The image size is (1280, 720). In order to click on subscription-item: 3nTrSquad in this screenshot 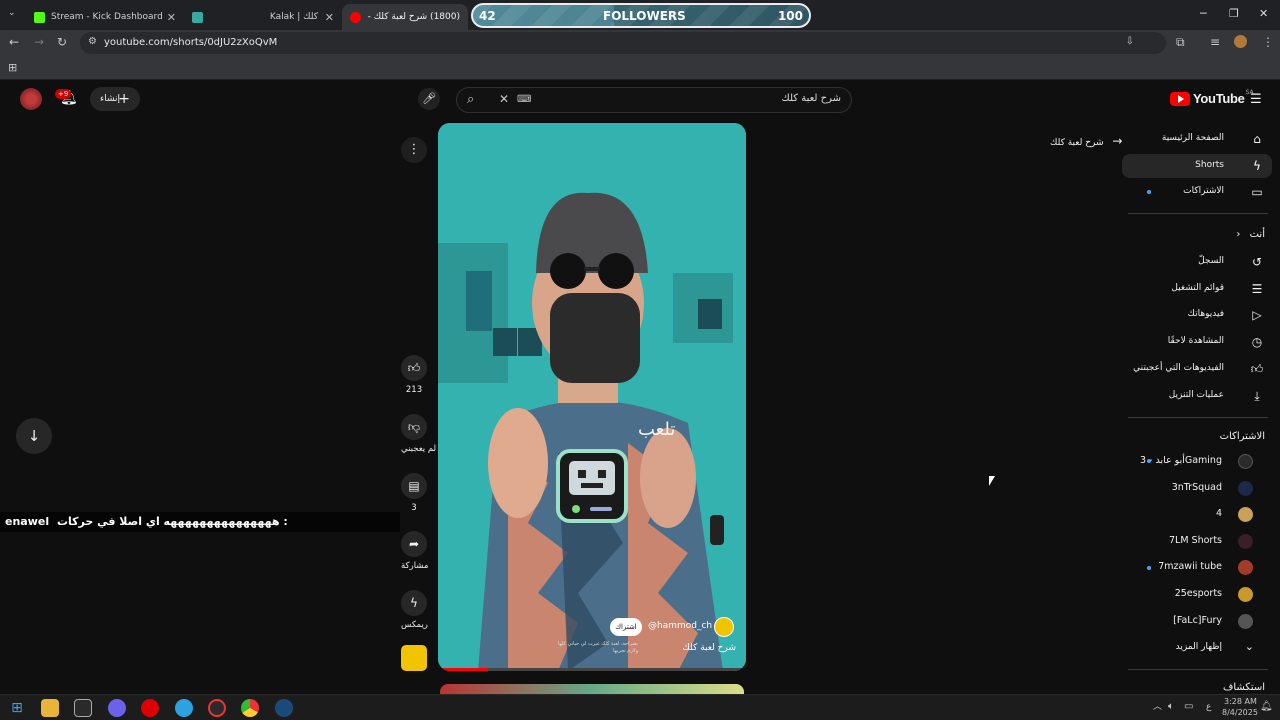, I will do `click(1200, 489)`.